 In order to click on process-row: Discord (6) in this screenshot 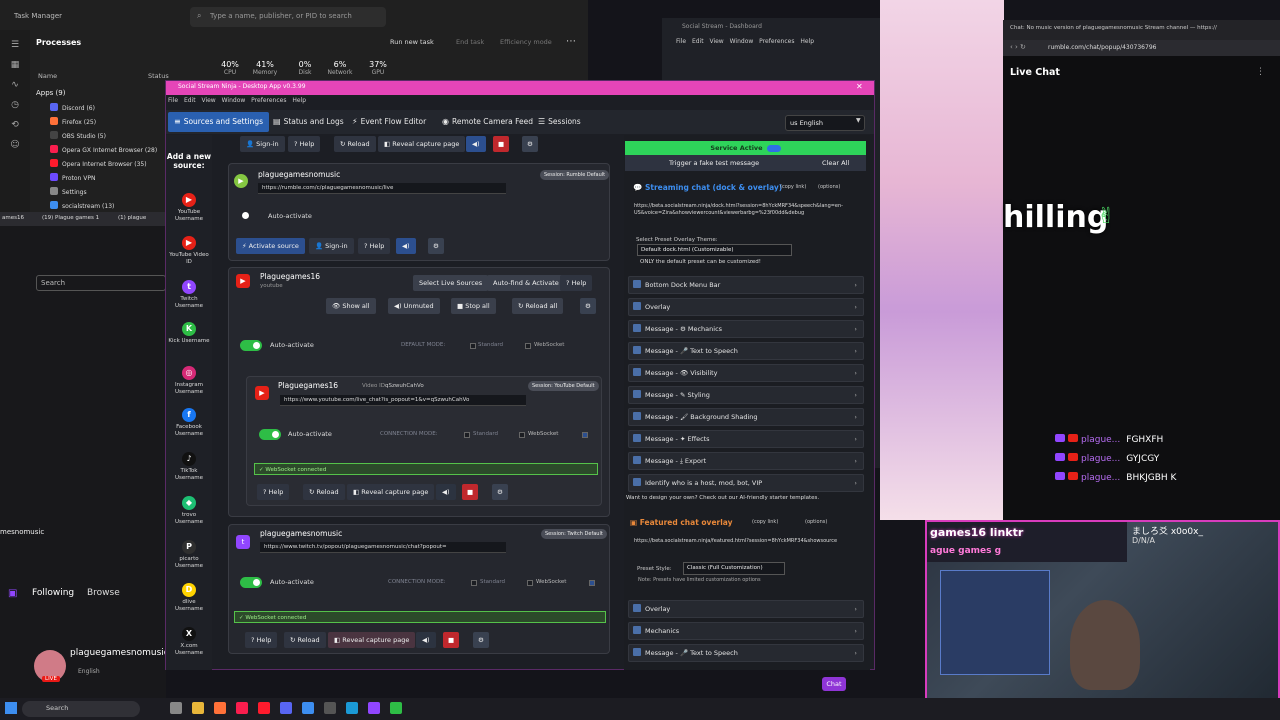, I will do `click(100, 109)`.